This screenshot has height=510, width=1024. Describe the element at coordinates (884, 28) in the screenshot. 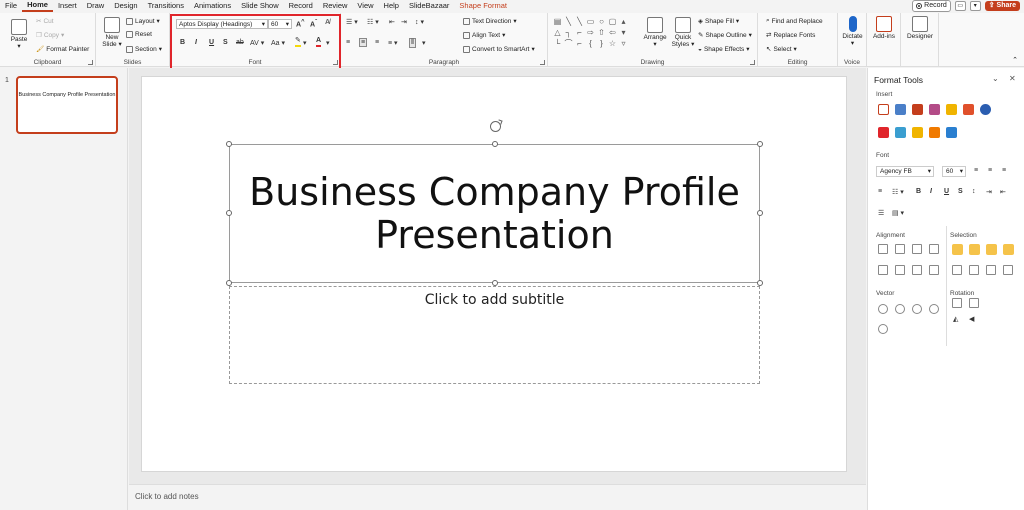

I see `add-ins-button: Add-ins` at that location.